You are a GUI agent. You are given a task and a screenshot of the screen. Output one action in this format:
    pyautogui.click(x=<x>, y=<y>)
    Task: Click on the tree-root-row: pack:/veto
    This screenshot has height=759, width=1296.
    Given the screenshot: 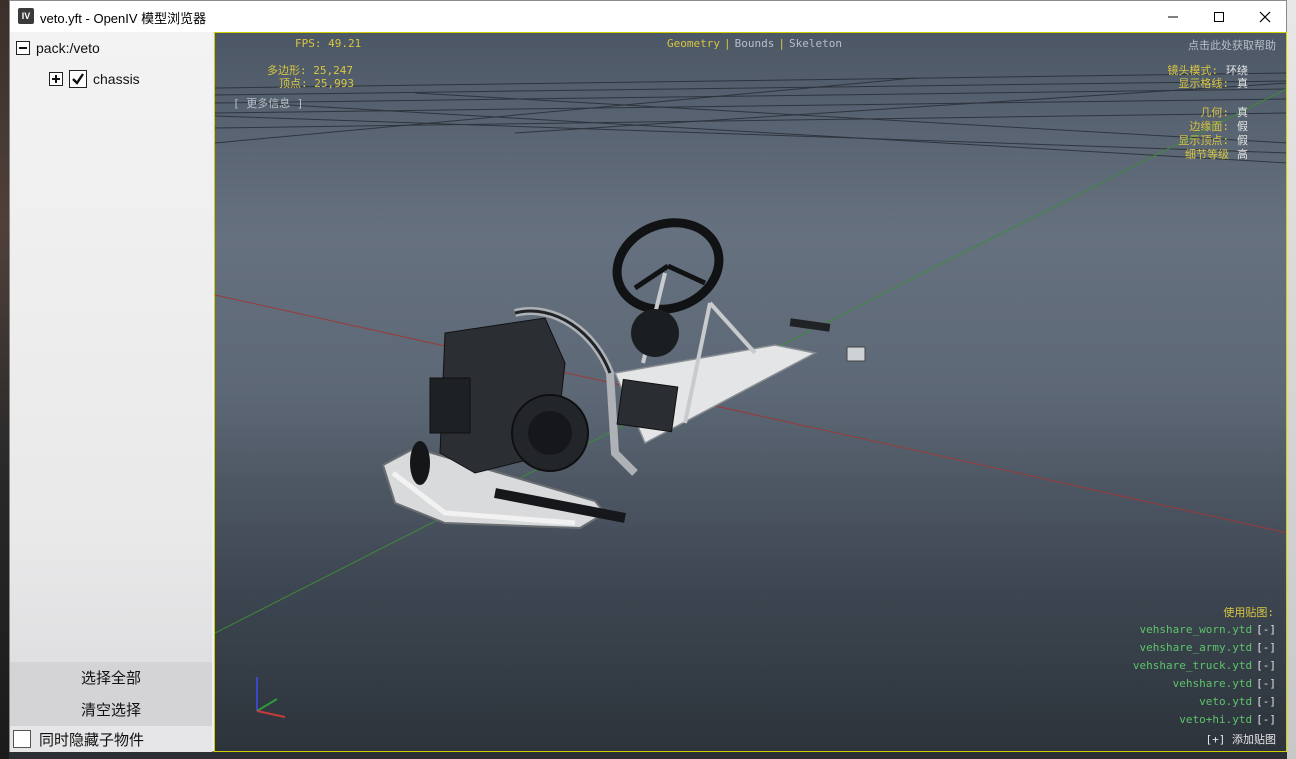 What is the action you would take?
    pyautogui.click(x=58, y=48)
    